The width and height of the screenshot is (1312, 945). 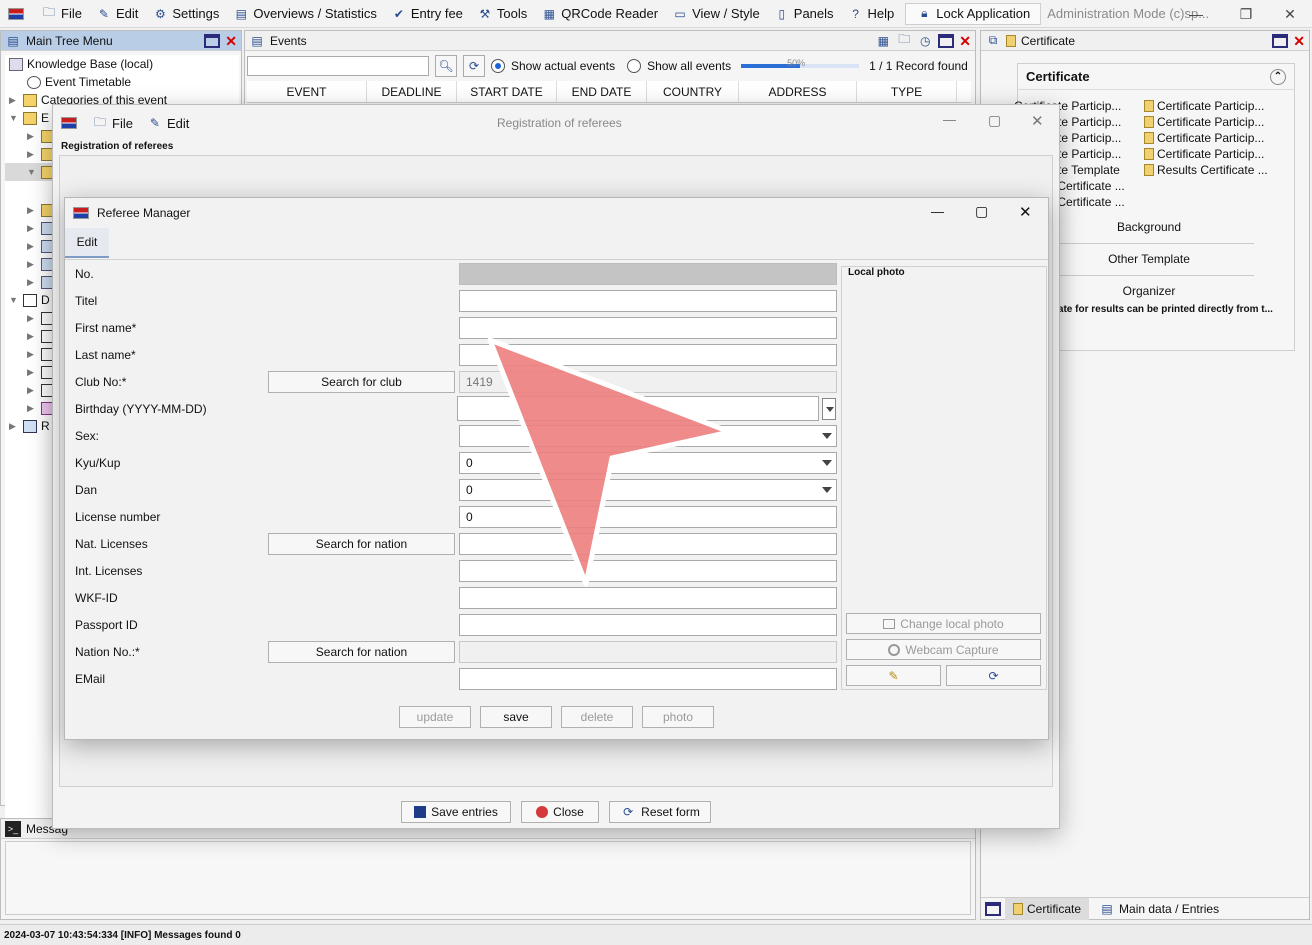 I want to click on folder-icon: 🗀, so click(x=904, y=40).